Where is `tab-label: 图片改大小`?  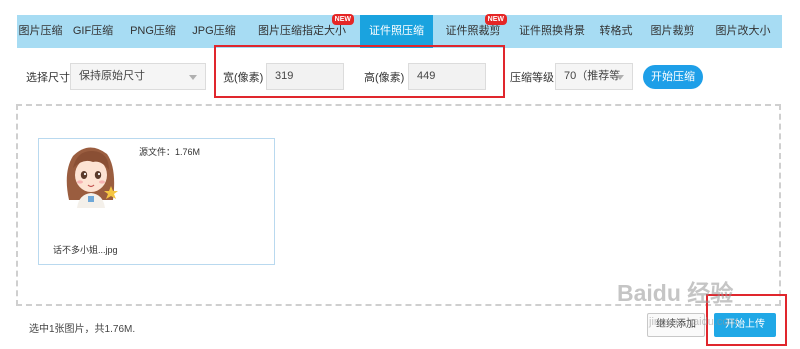 tab-label: 图片改大小 is located at coordinates (743, 31).